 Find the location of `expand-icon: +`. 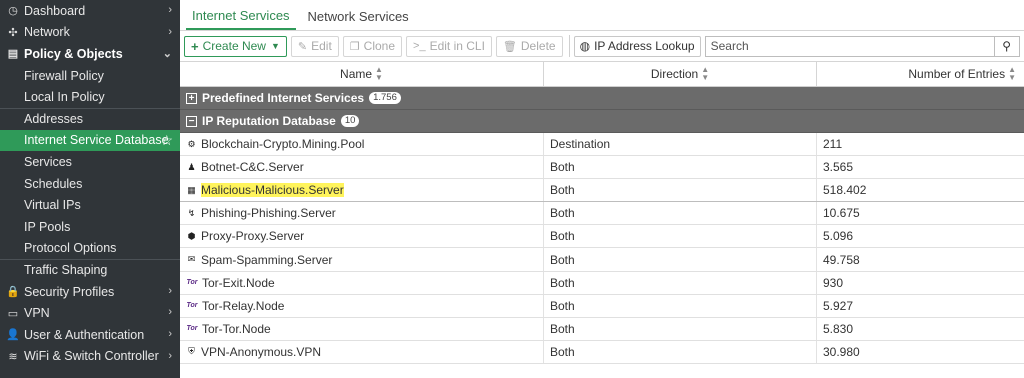

expand-icon: + is located at coordinates (191, 98).